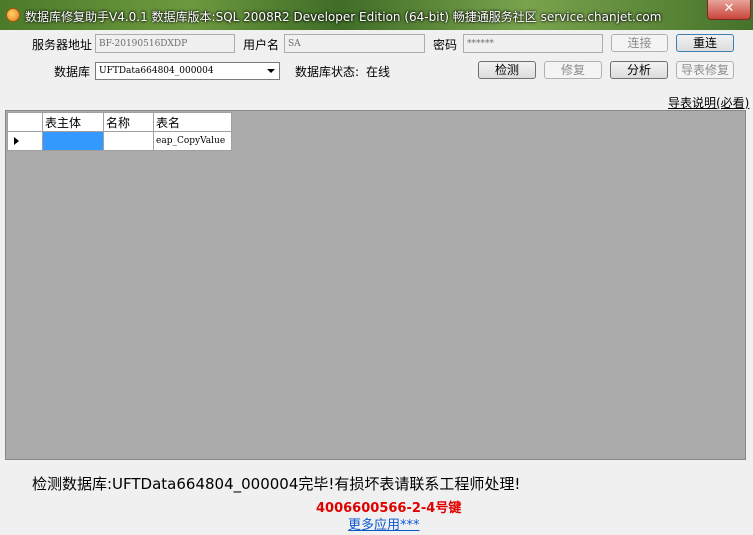  I want to click on export-help-link: 导表说明(必看), so click(708, 102).